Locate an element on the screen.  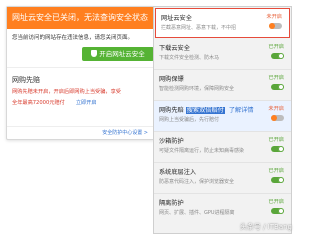
setting-desc: 拦截恶意网址、恶意下载，不中招 is located at coordinates (199, 28).